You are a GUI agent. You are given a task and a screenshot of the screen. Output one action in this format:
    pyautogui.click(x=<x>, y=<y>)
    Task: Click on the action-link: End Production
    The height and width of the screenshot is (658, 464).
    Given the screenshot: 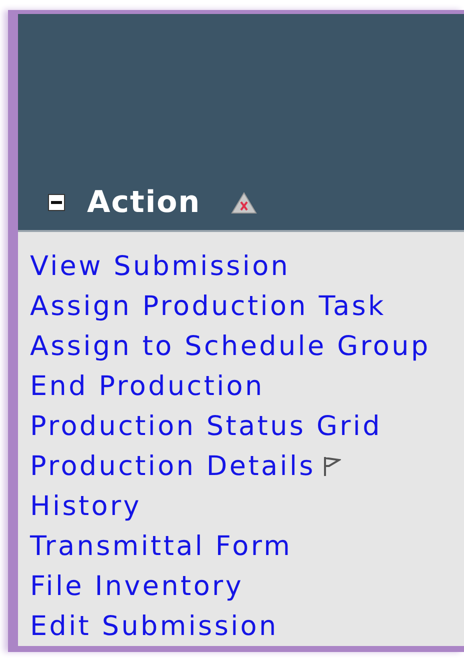 What is the action you would take?
    pyautogui.click(x=147, y=386)
    